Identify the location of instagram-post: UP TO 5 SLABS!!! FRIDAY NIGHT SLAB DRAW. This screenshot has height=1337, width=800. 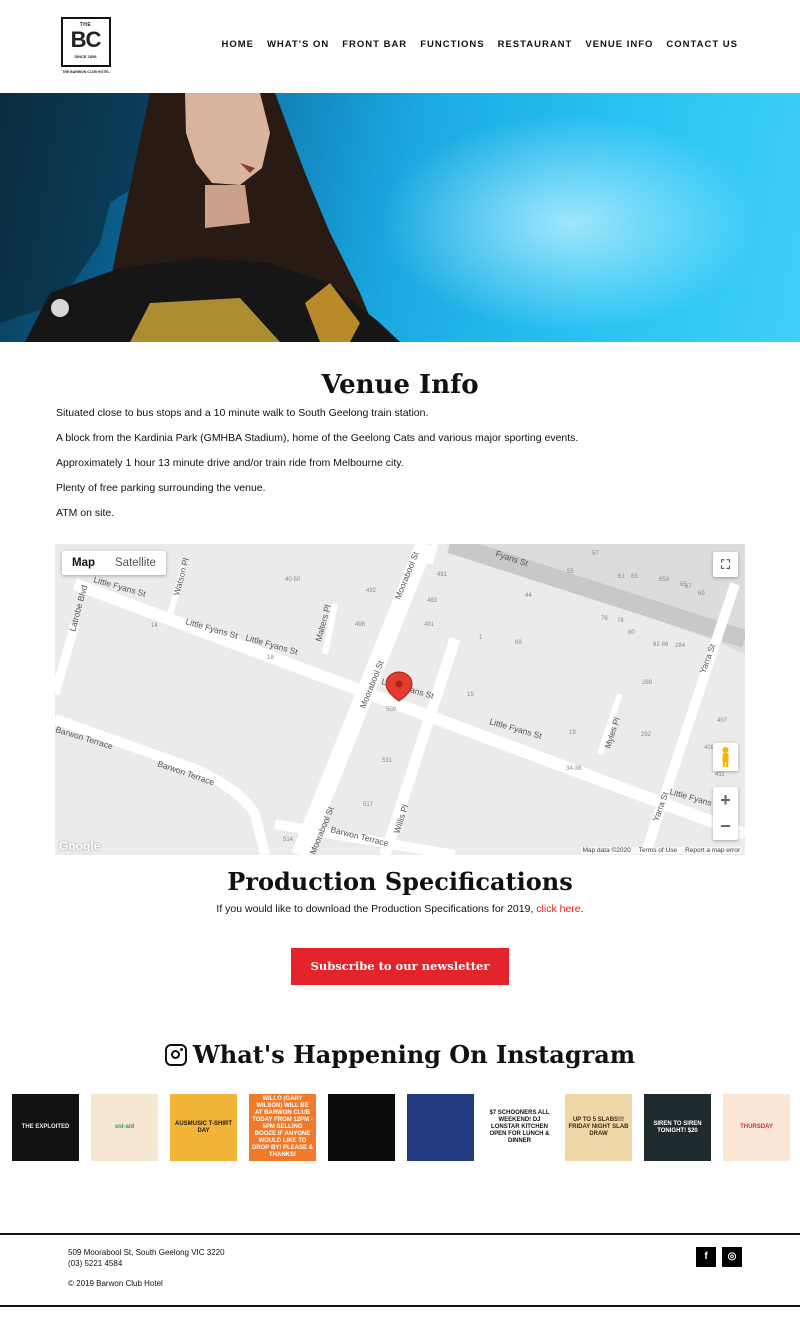
(598, 1127).